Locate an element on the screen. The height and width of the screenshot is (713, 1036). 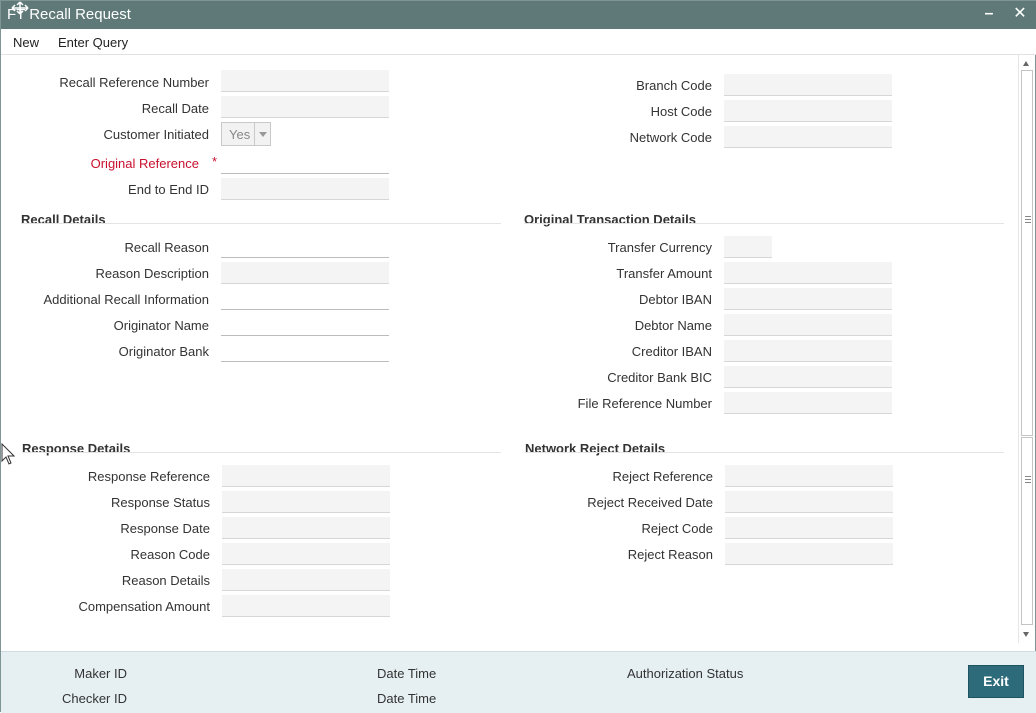
debtor-name-label: Debtor Name is located at coordinates (673, 325).